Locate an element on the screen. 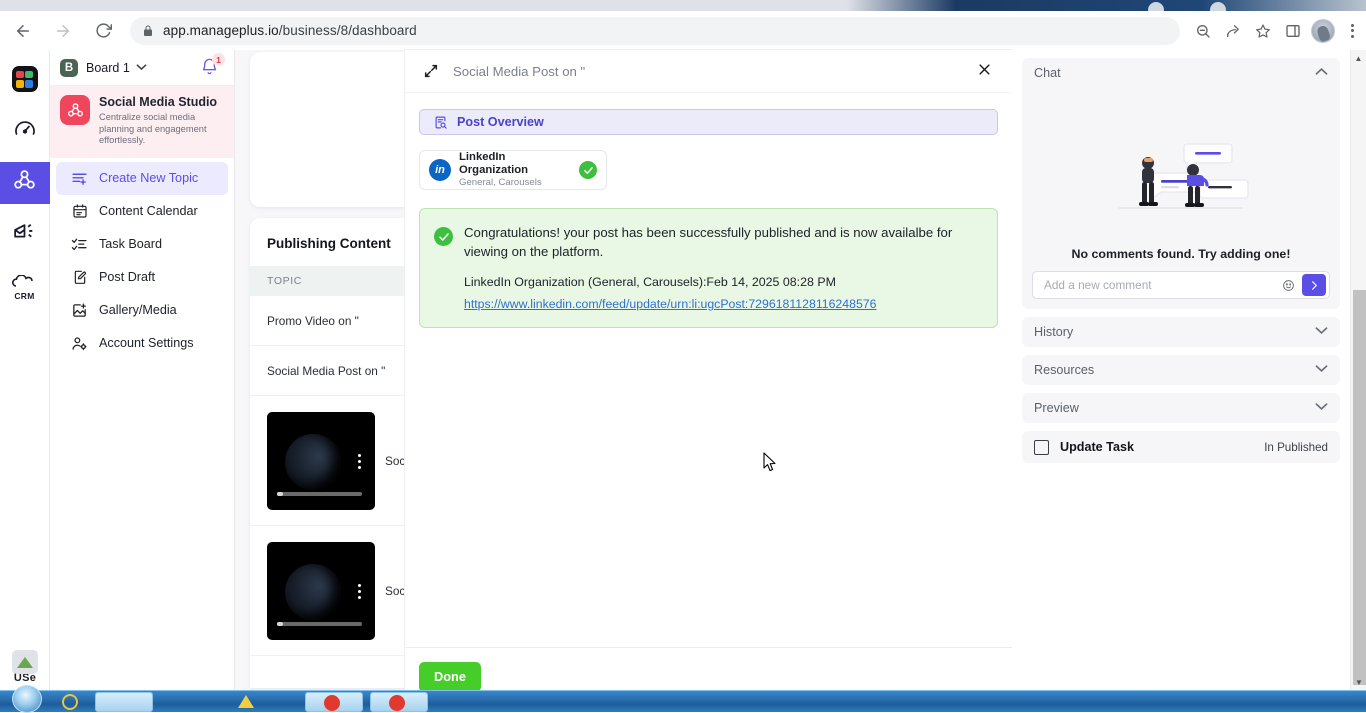 This screenshot has height=713, width=1366. preview-panel-header: Preview is located at coordinates (1181, 408).